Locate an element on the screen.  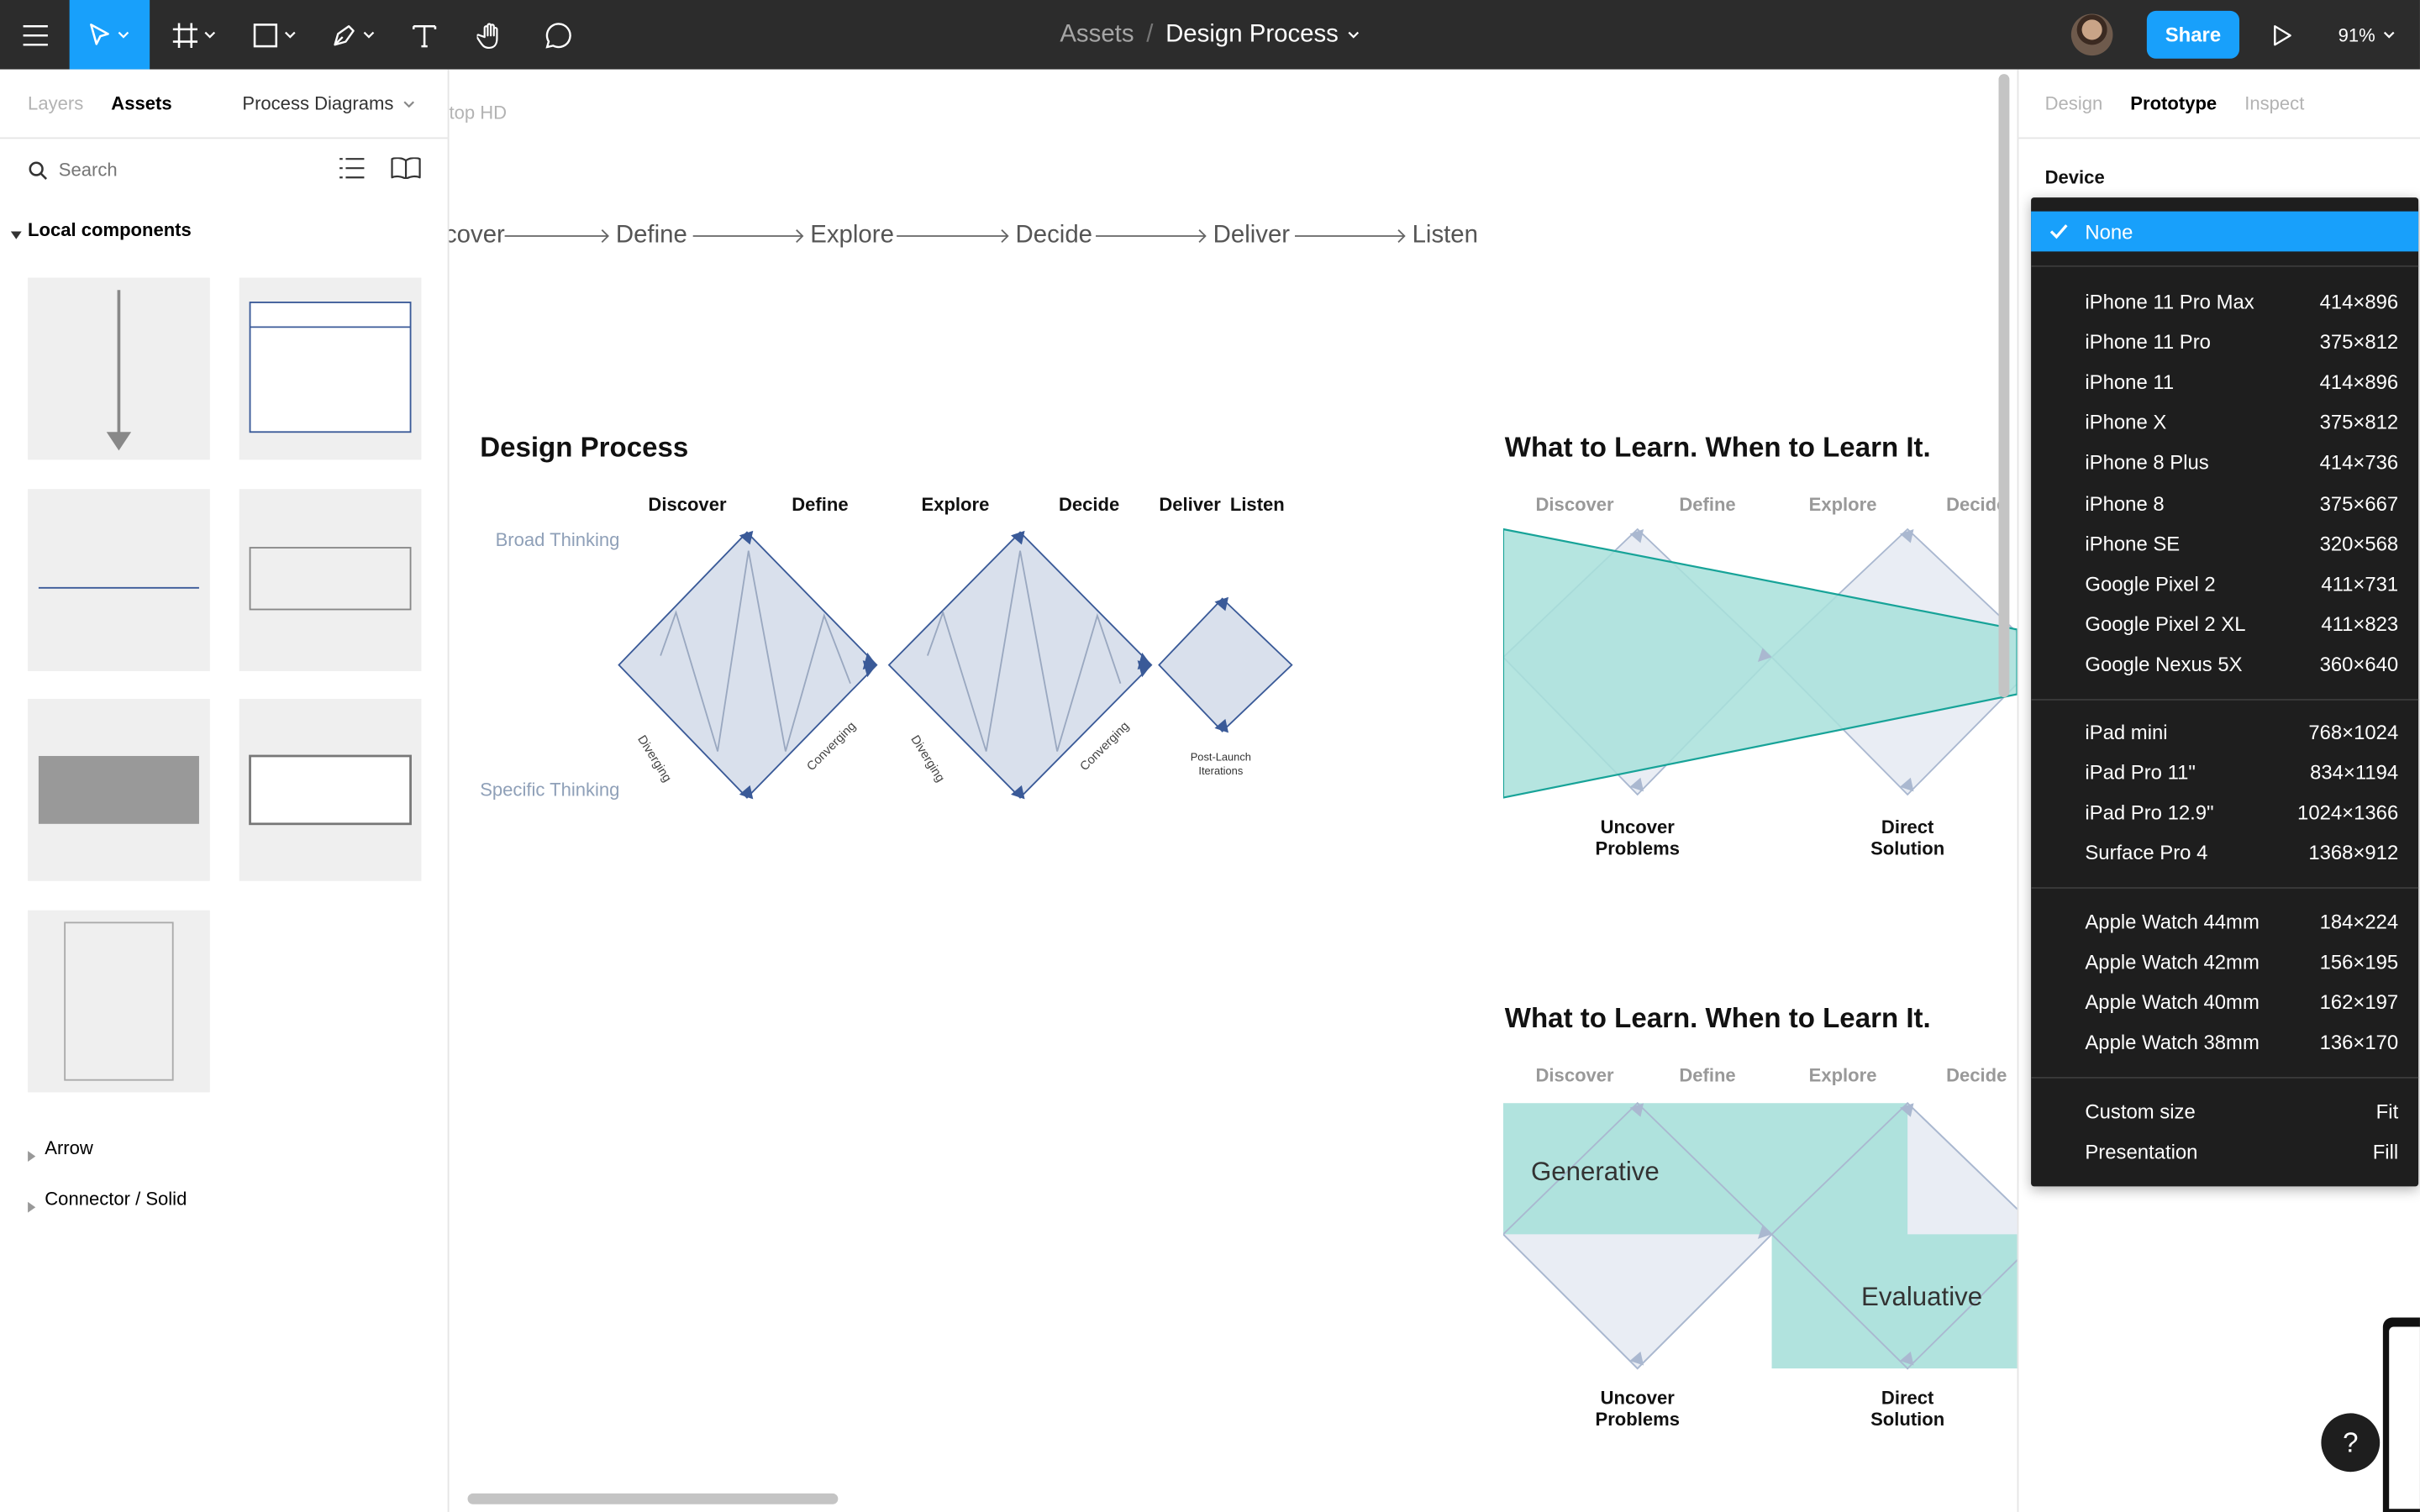
shape-tool-button is located at coordinates (274, 35).